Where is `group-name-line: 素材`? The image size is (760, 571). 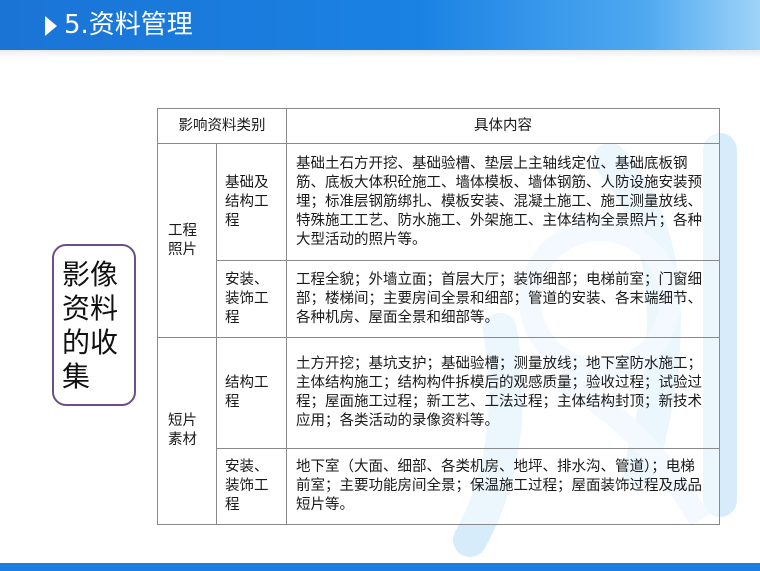 group-name-line: 素材 is located at coordinates (182, 440).